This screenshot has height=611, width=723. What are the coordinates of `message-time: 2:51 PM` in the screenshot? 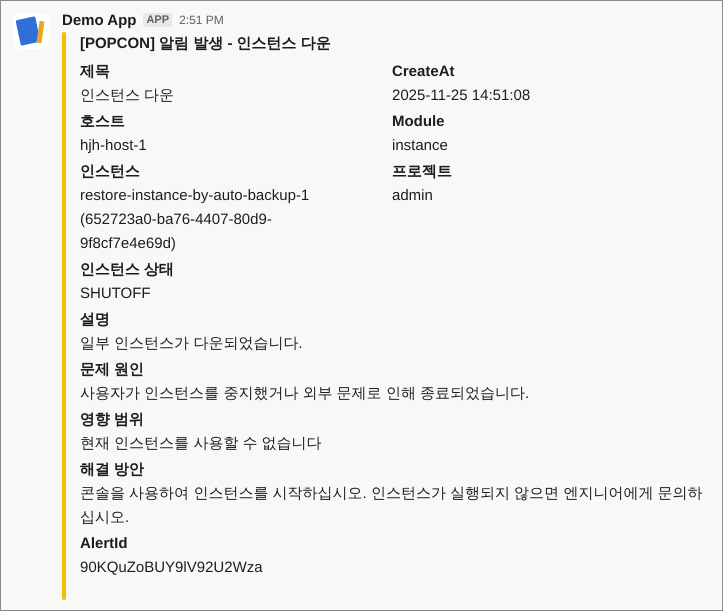 It's located at (201, 20).